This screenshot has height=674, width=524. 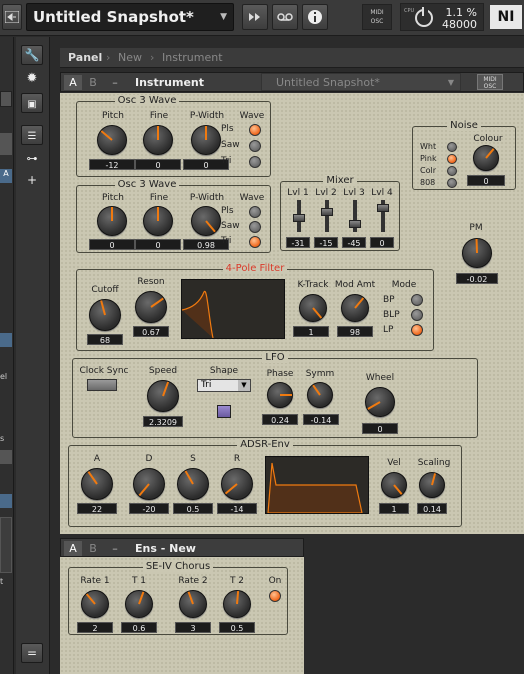 I want to click on mixer-lvl3-value: -45, so click(x=354, y=242).